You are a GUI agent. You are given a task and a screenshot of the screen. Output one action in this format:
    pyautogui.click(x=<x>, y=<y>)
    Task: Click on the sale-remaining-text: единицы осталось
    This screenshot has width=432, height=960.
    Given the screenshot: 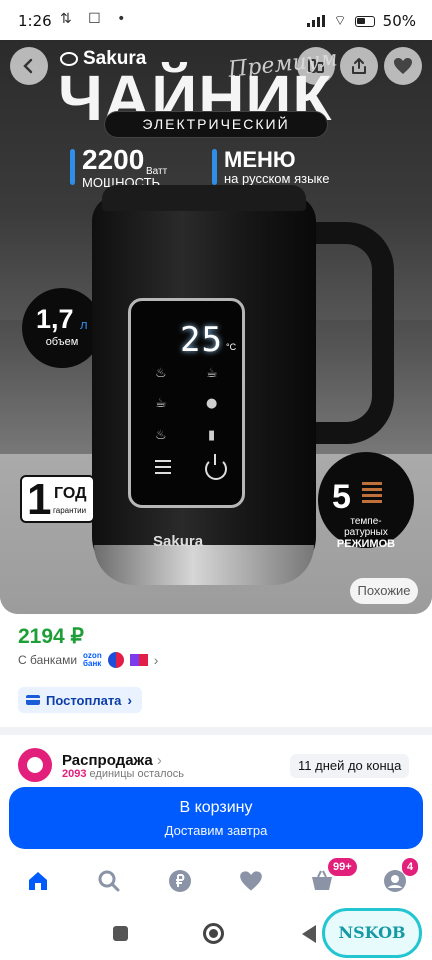 What is the action you would take?
    pyautogui.click(x=137, y=774)
    